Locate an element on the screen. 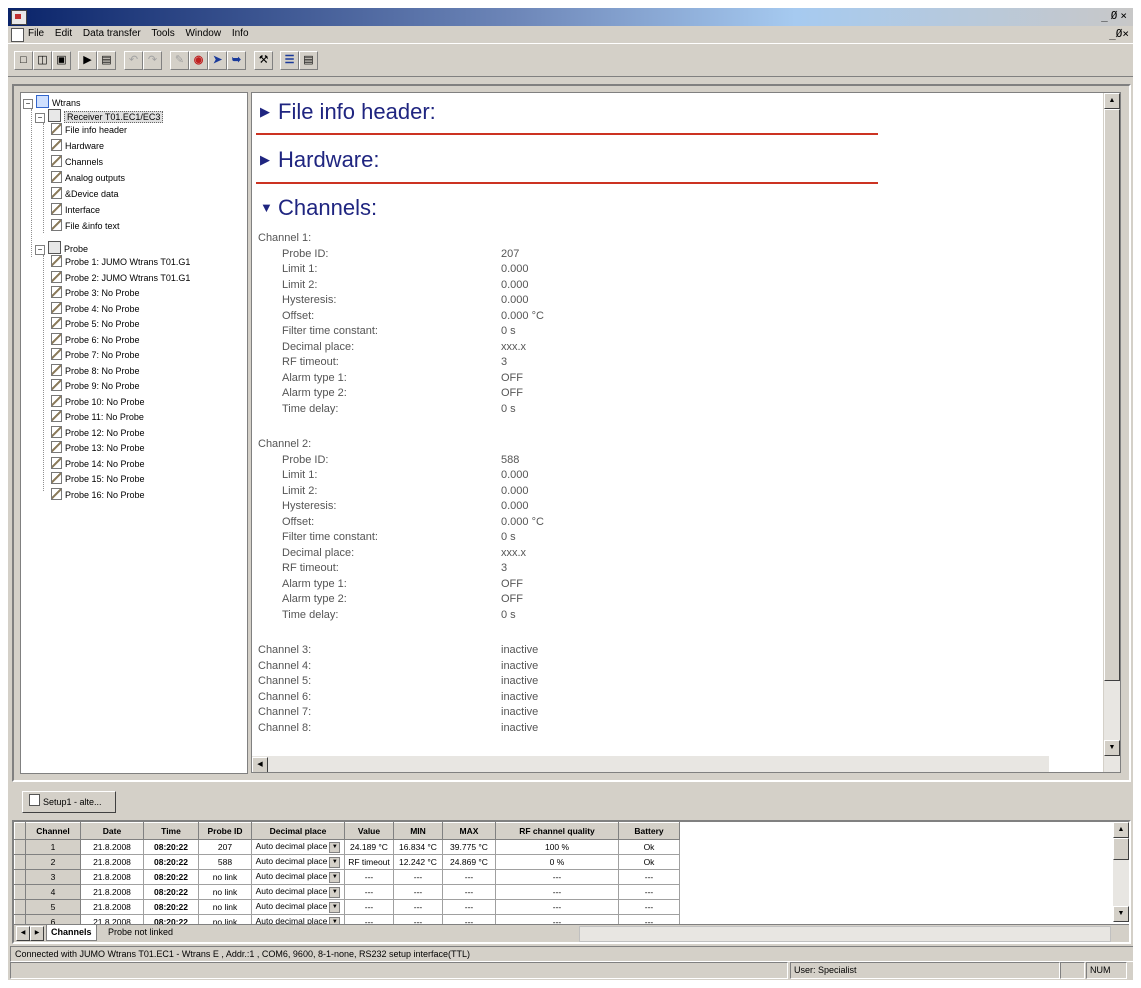  menu-data-transfer: Data transfer is located at coordinates (112, 33).